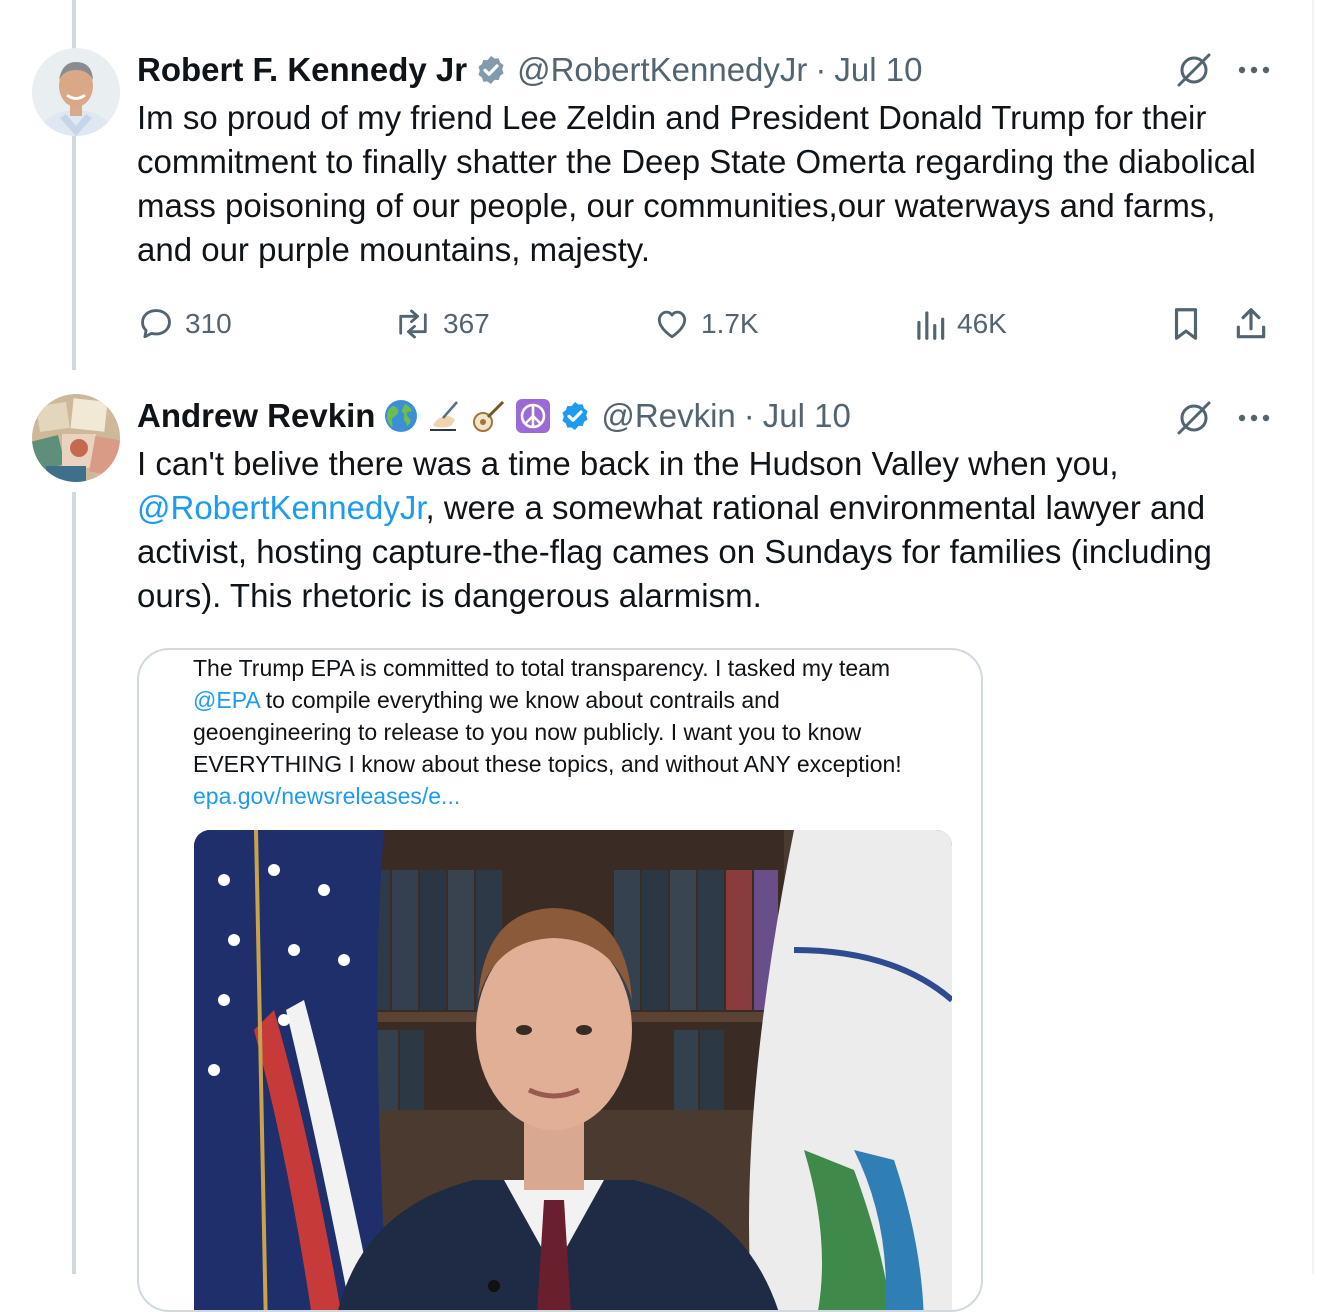  Describe the element at coordinates (931, 325) in the screenshot. I see `views-icon` at that location.